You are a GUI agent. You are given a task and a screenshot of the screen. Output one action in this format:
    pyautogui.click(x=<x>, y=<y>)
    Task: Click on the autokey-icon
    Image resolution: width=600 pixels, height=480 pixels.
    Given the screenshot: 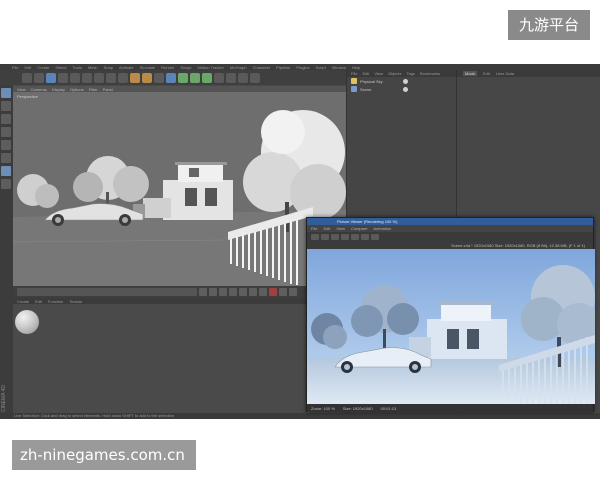 What is the action you would take?
    pyautogui.click(x=283, y=292)
    